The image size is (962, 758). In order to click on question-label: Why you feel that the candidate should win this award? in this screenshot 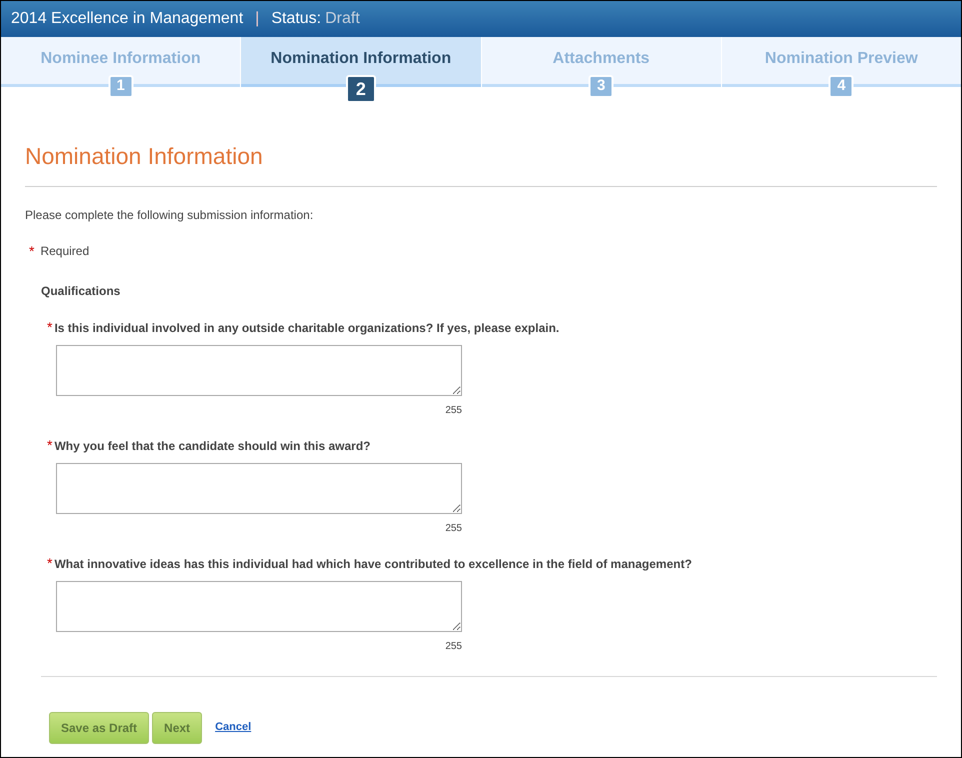, I will do `click(212, 446)`.